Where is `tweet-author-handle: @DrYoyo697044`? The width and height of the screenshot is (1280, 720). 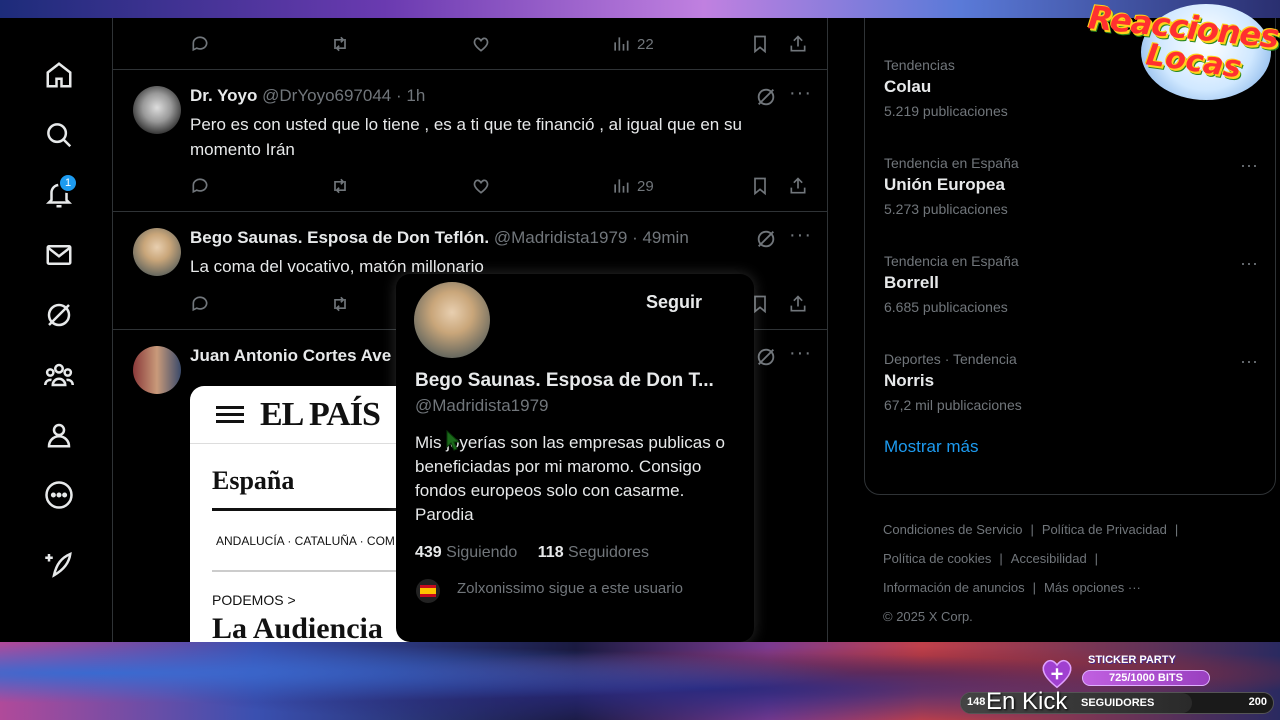
tweet-author-handle: @DrYoyo697044 is located at coordinates (326, 95).